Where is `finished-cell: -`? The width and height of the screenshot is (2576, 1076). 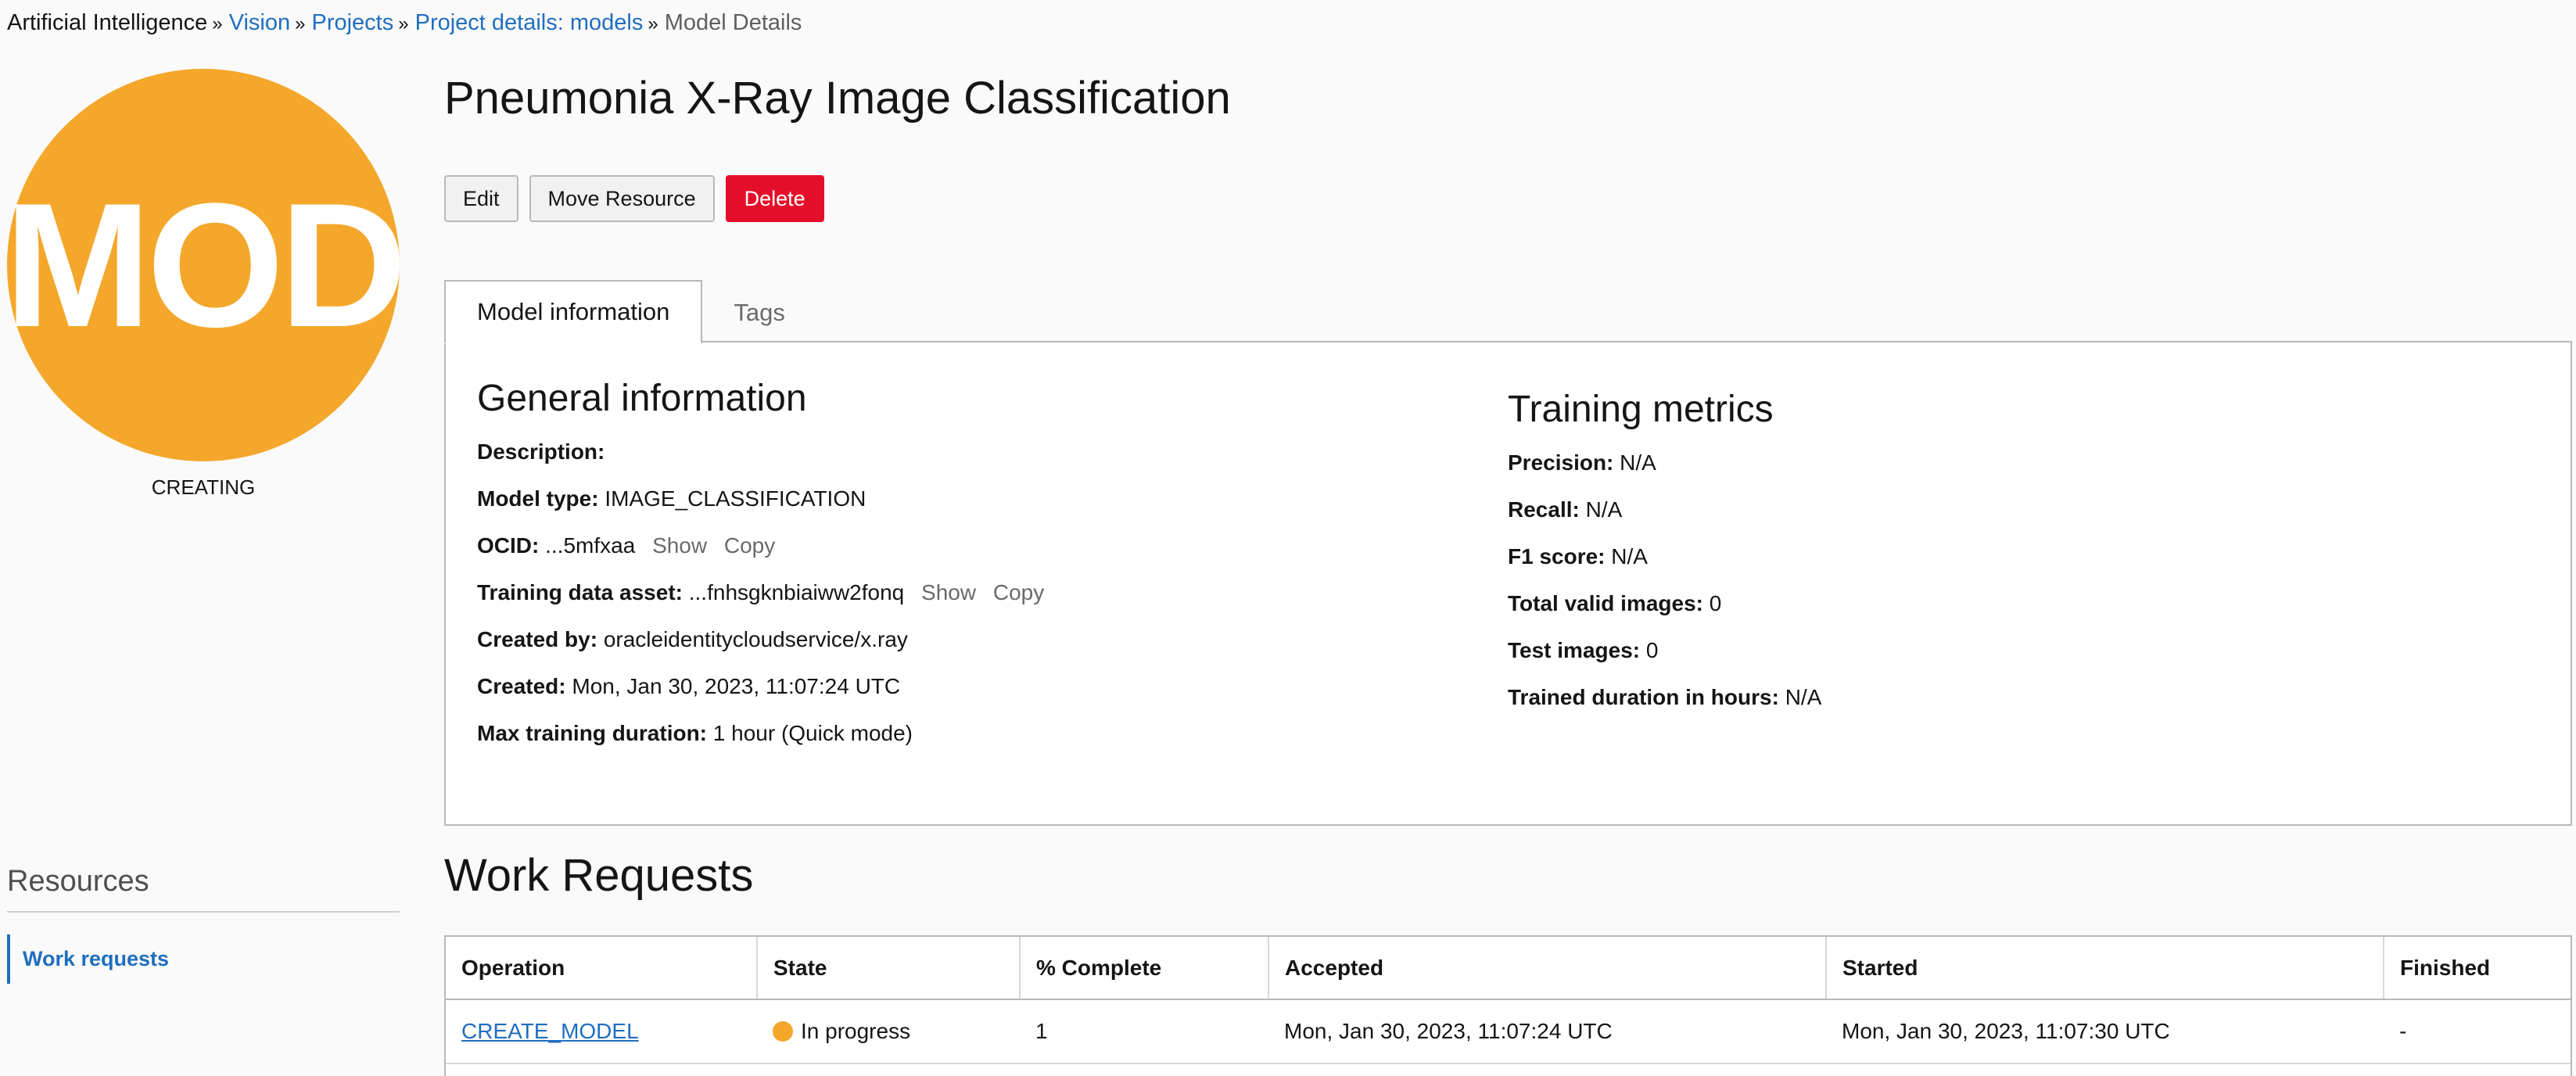
finished-cell: - is located at coordinates (2477, 1031).